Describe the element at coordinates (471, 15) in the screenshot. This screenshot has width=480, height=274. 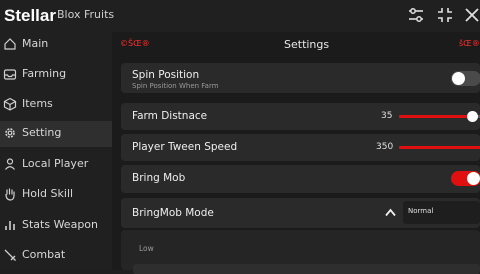
I see `close-icon` at that location.